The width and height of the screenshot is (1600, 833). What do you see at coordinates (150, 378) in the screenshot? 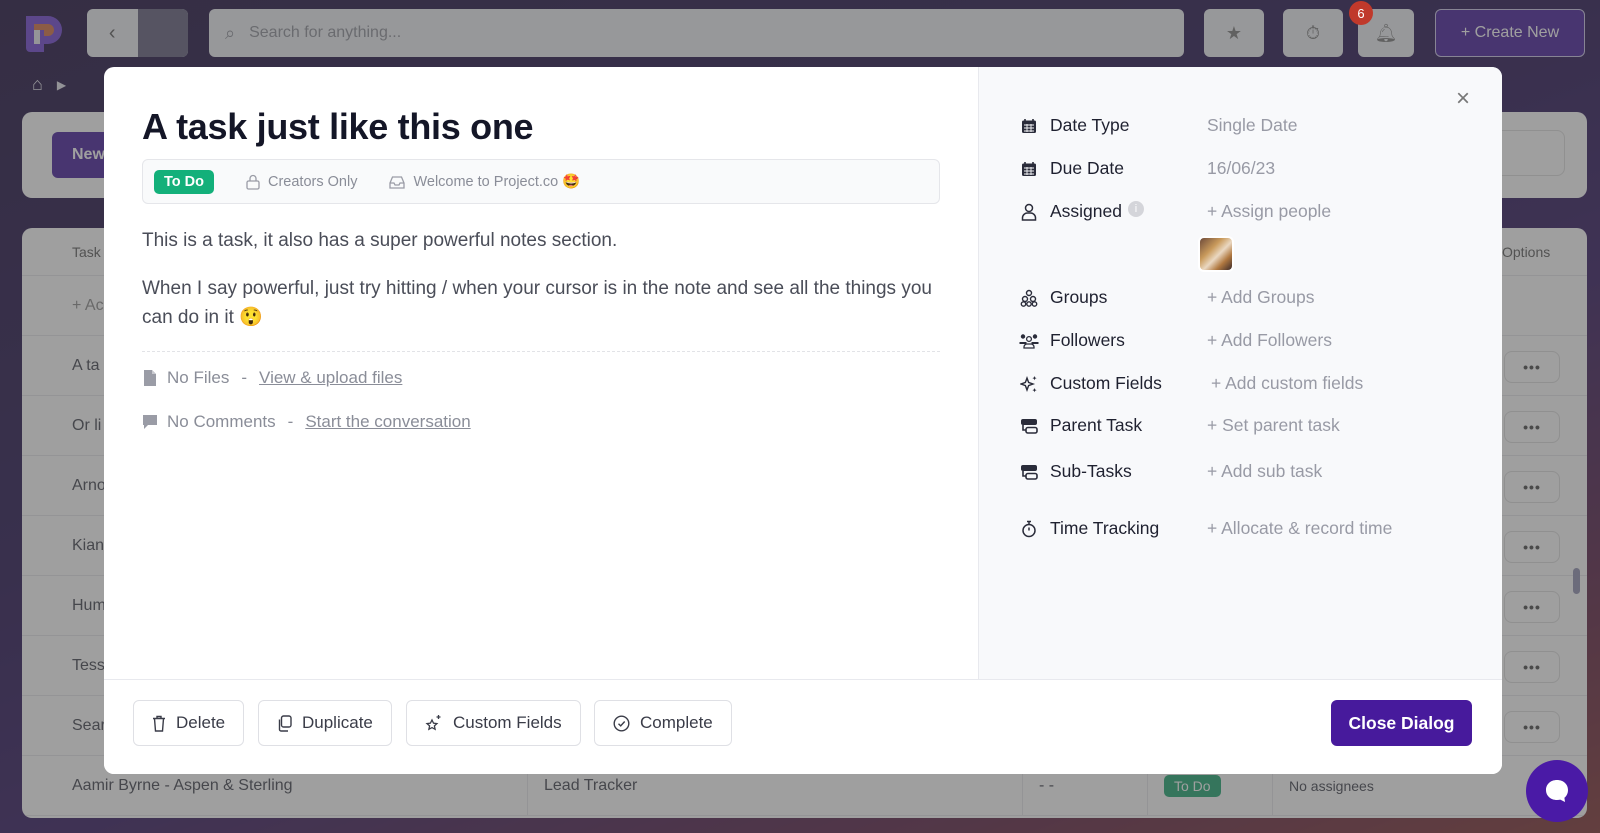
I see `file-icon` at bounding box center [150, 378].